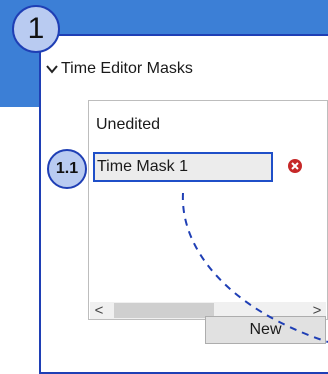 The width and height of the screenshot is (328, 374). What do you see at coordinates (295, 166) in the screenshot?
I see `remove-x-icon` at bounding box center [295, 166].